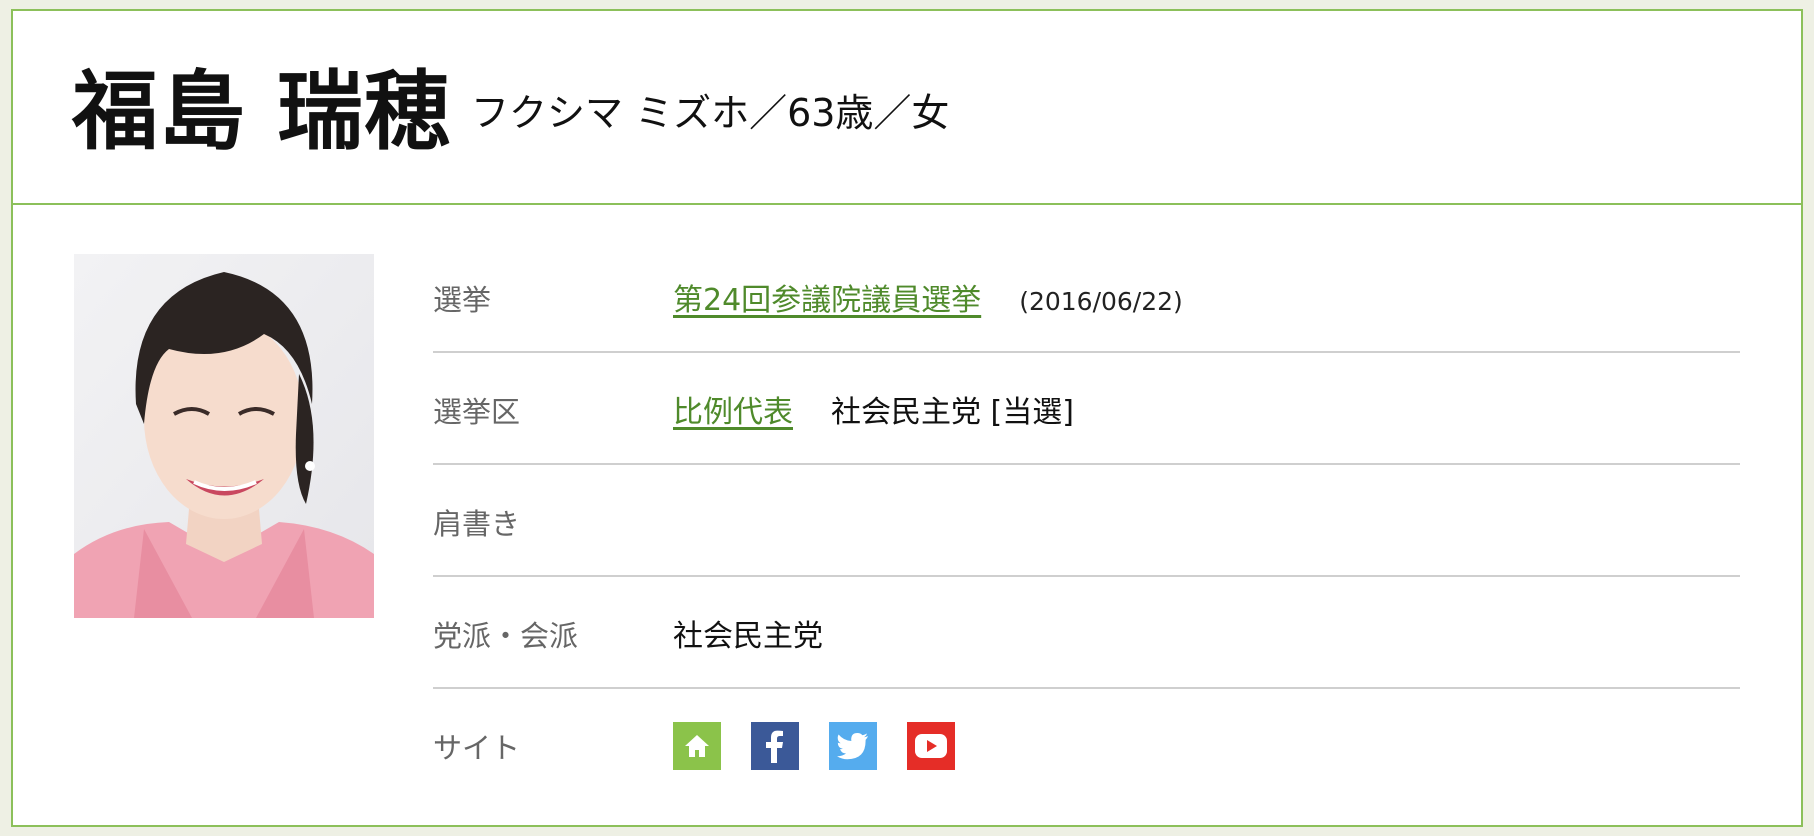 This screenshot has height=836, width=1814. What do you see at coordinates (224, 436) in the screenshot?
I see `candidate-photo` at bounding box center [224, 436].